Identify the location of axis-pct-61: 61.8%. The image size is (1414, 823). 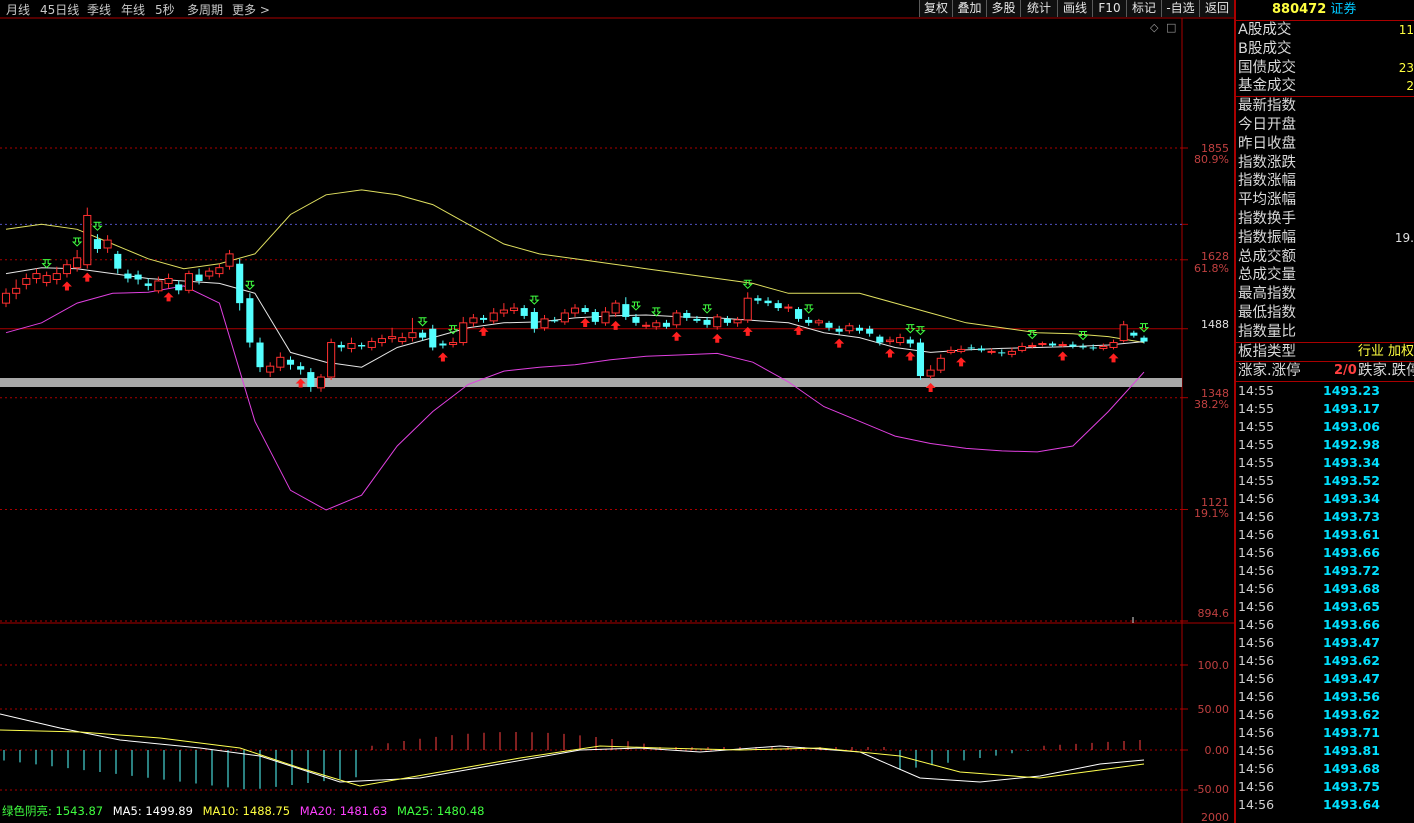
(1211, 268).